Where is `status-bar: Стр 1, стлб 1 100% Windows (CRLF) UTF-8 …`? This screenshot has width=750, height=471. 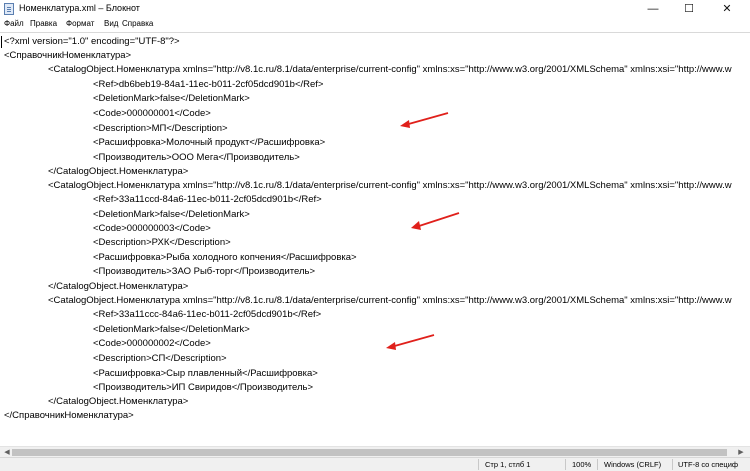 status-bar: Стр 1, стлб 1 100% Windows (CRLF) UTF-8 … is located at coordinates (375, 464).